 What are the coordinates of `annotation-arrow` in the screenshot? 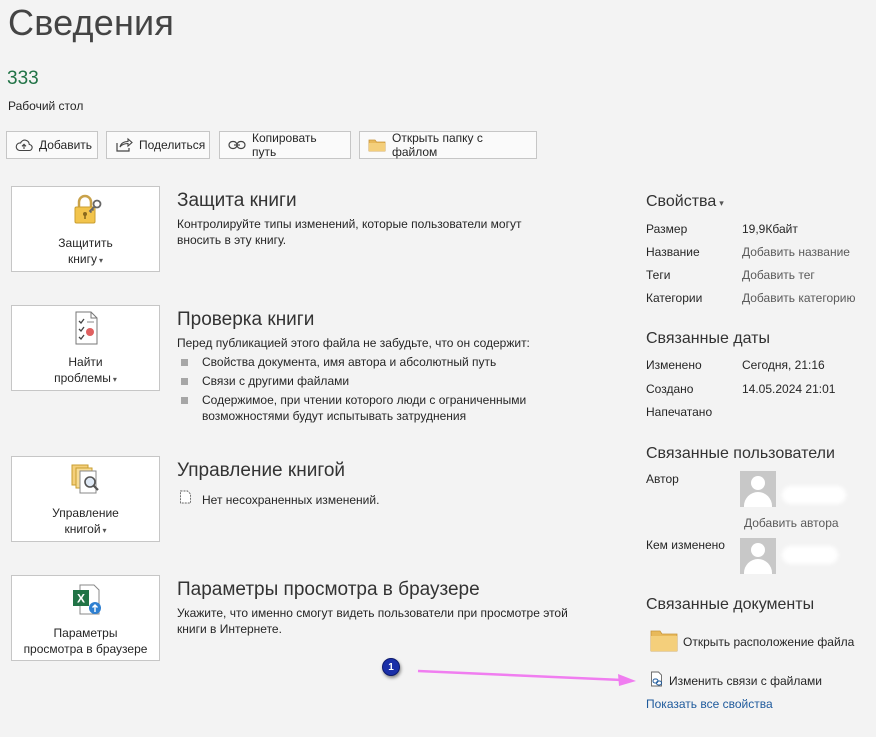 It's located at (526, 677).